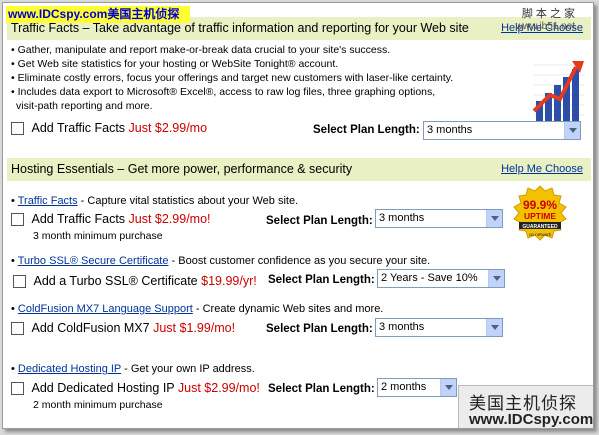 This screenshot has width=599, height=435. I want to click on growth-chart-icon, so click(559, 90).